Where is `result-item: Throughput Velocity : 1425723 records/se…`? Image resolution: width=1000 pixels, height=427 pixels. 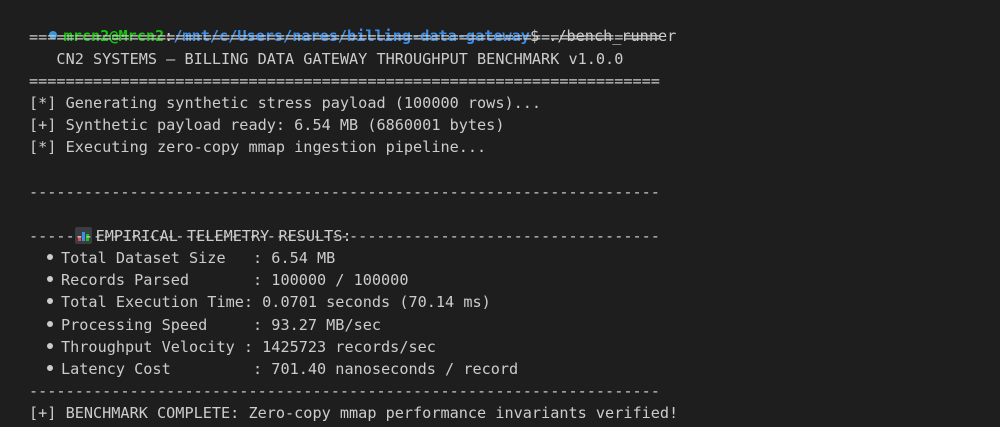 result-item: Throughput Velocity : 1425723 records/se… is located at coordinates (232, 347).